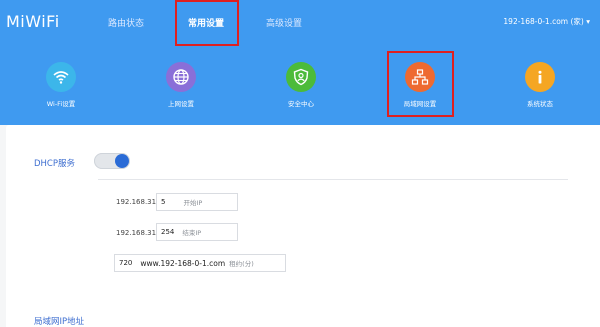 Image resolution: width=600 pixels, height=327 pixels. Describe the element at coordinates (192, 233) in the screenshot. I see `end-ip-placeholder: 结束IP` at that location.